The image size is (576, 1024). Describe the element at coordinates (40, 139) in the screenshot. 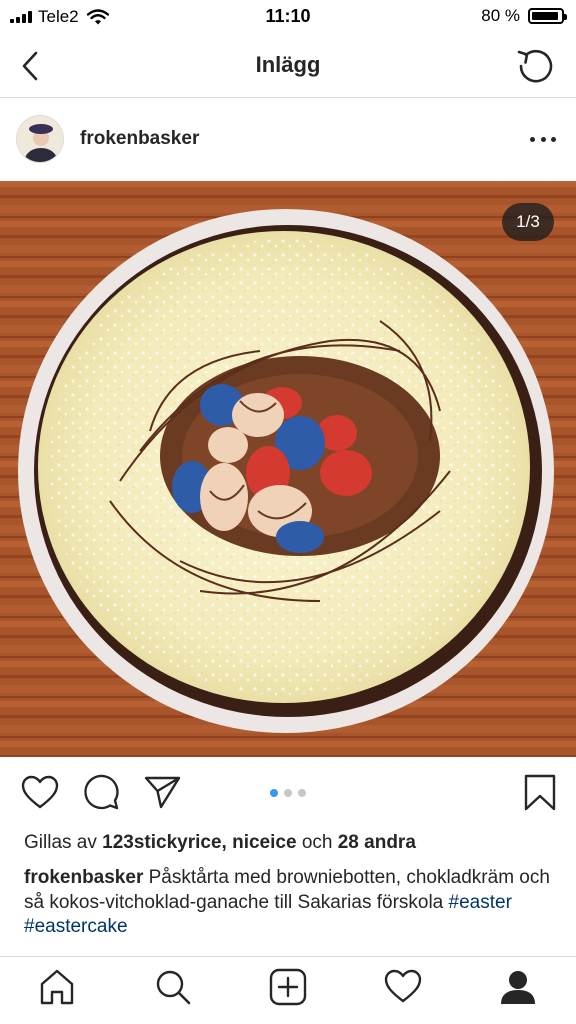

I see `avatar` at that location.